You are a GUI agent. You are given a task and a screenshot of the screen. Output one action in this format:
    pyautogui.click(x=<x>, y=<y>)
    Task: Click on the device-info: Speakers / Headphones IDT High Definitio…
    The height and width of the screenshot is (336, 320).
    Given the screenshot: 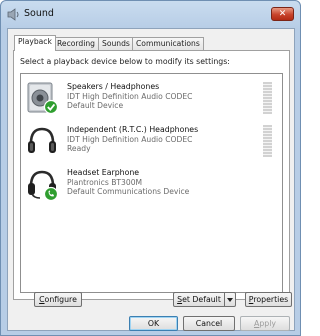 What is the action you would take?
    pyautogui.click(x=129, y=96)
    